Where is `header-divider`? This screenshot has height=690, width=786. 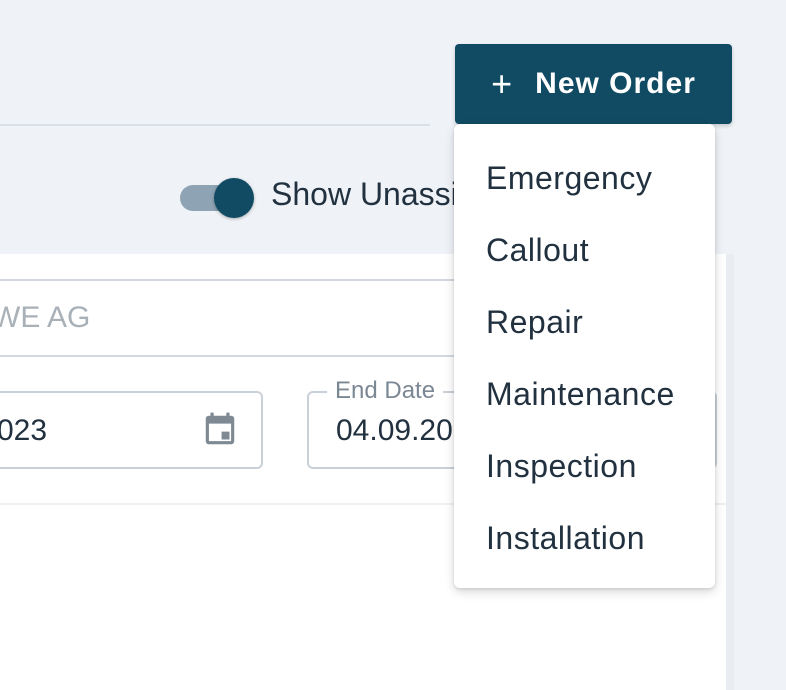 header-divider is located at coordinates (215, 125).